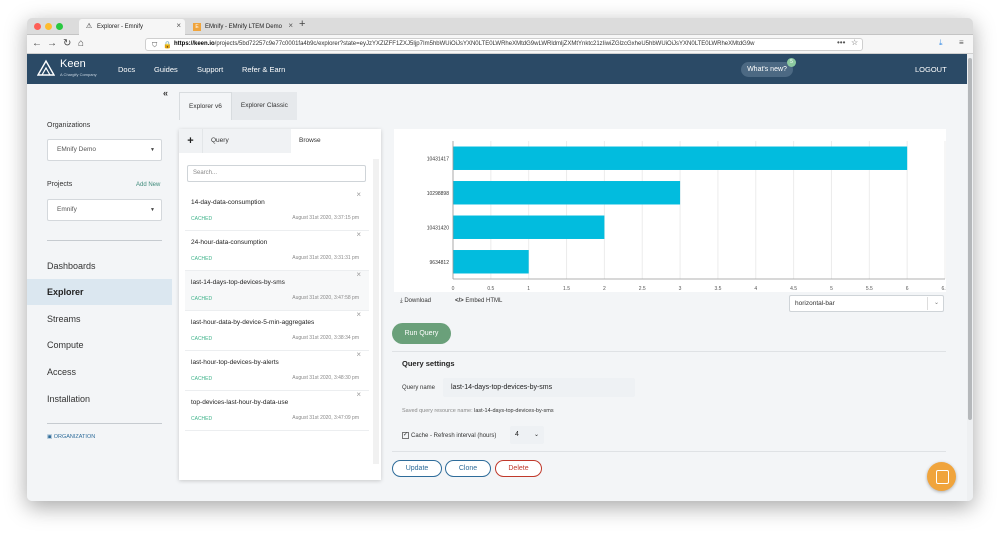  I want to click on sidebar-item-installation: Installation, so click(99, 399).